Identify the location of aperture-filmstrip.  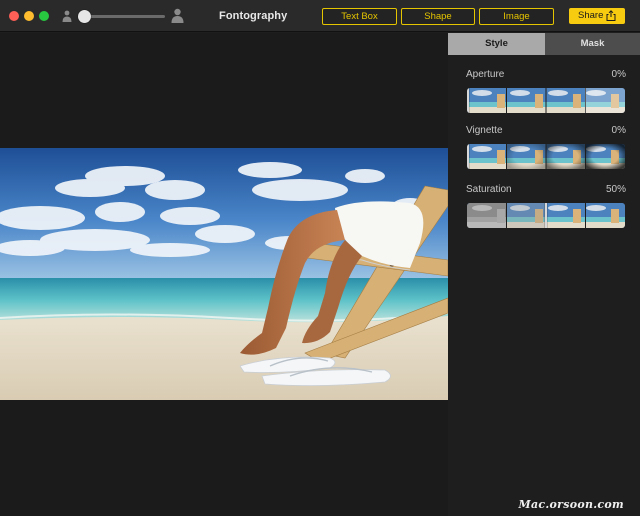
(546, 100).